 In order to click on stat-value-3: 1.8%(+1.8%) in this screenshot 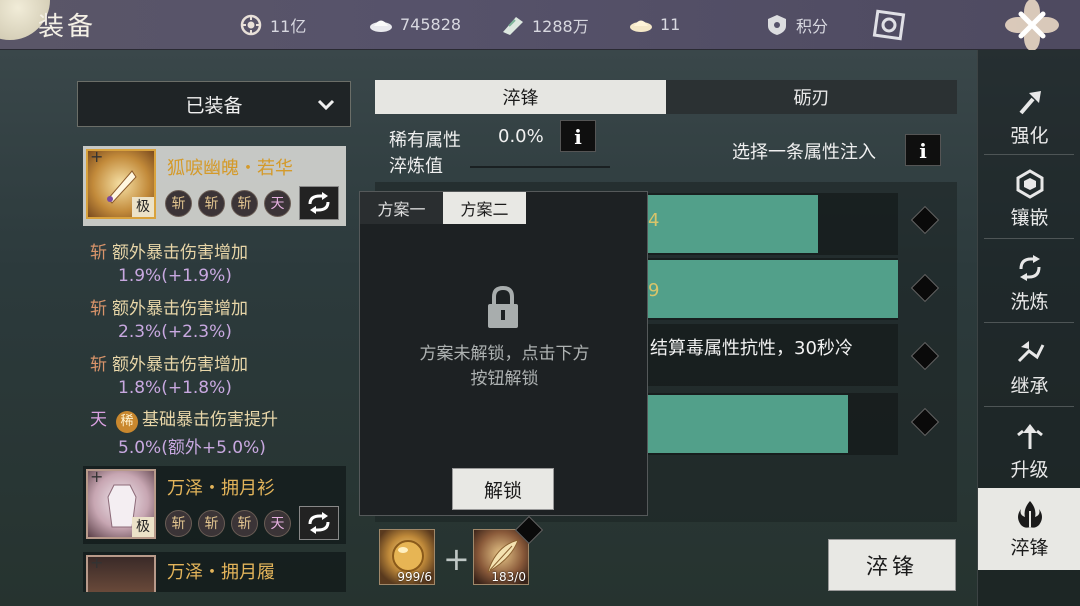, I will do `click(175, 388)`.